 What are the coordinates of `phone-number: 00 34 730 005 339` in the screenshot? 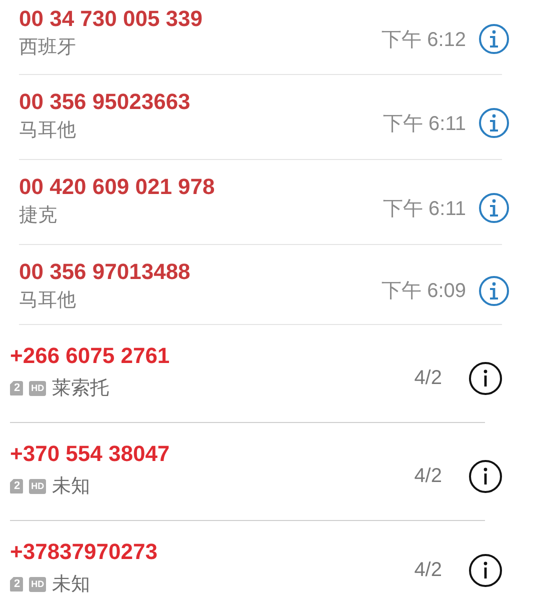 It's located at (111, 19).